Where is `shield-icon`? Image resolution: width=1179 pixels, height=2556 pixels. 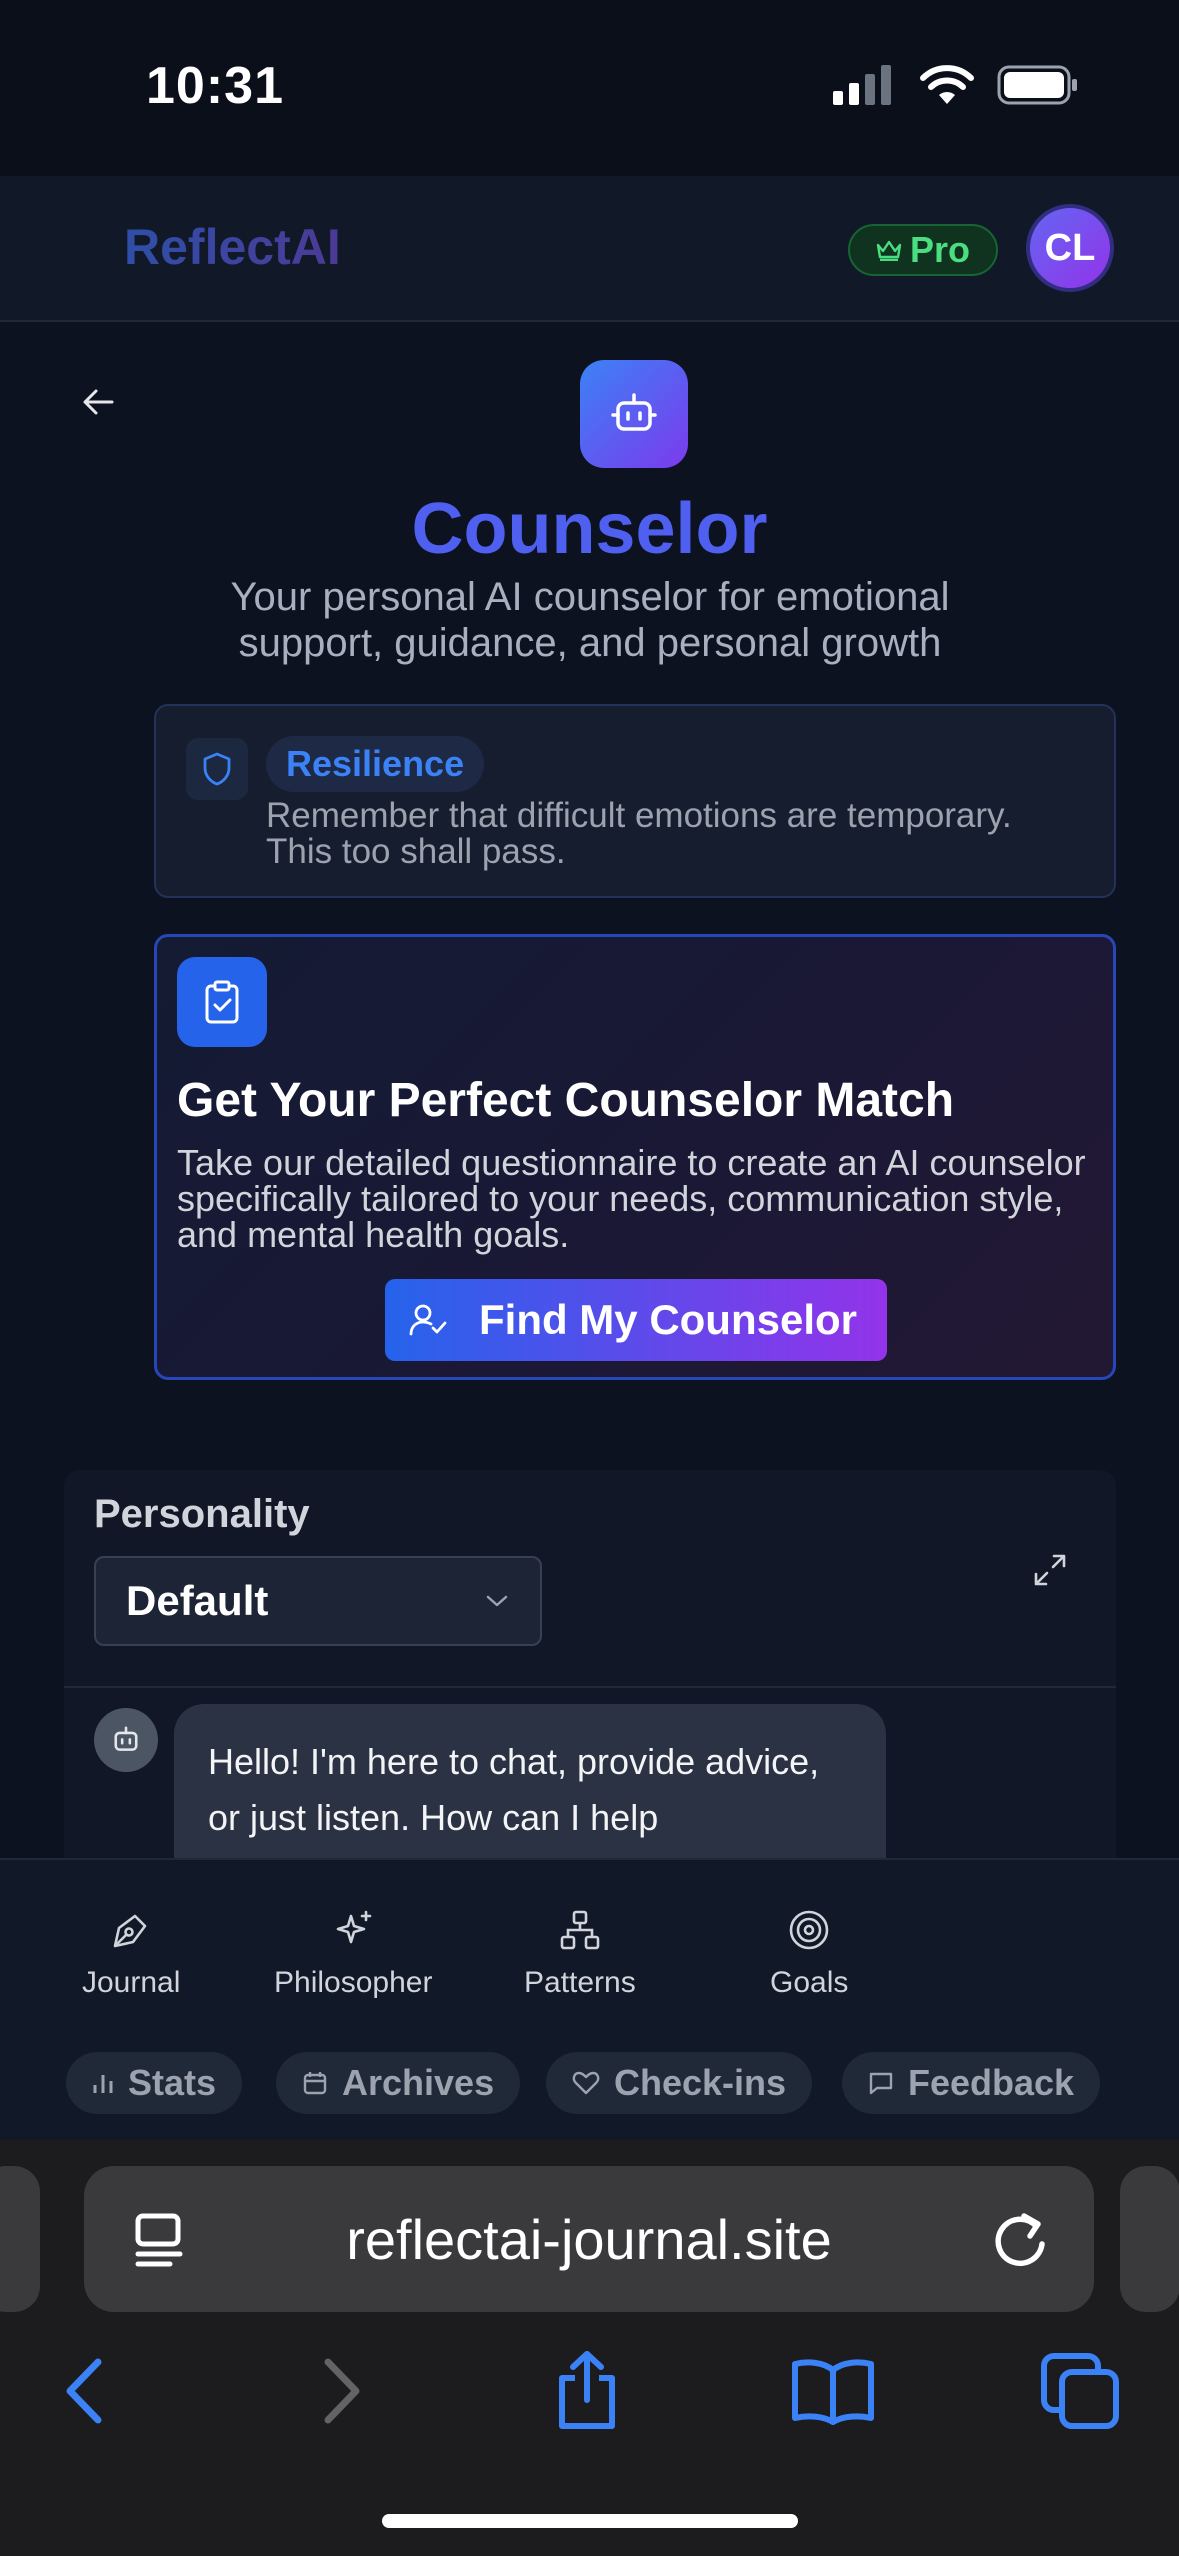
shield-icon is located at coordinates (217, 769).